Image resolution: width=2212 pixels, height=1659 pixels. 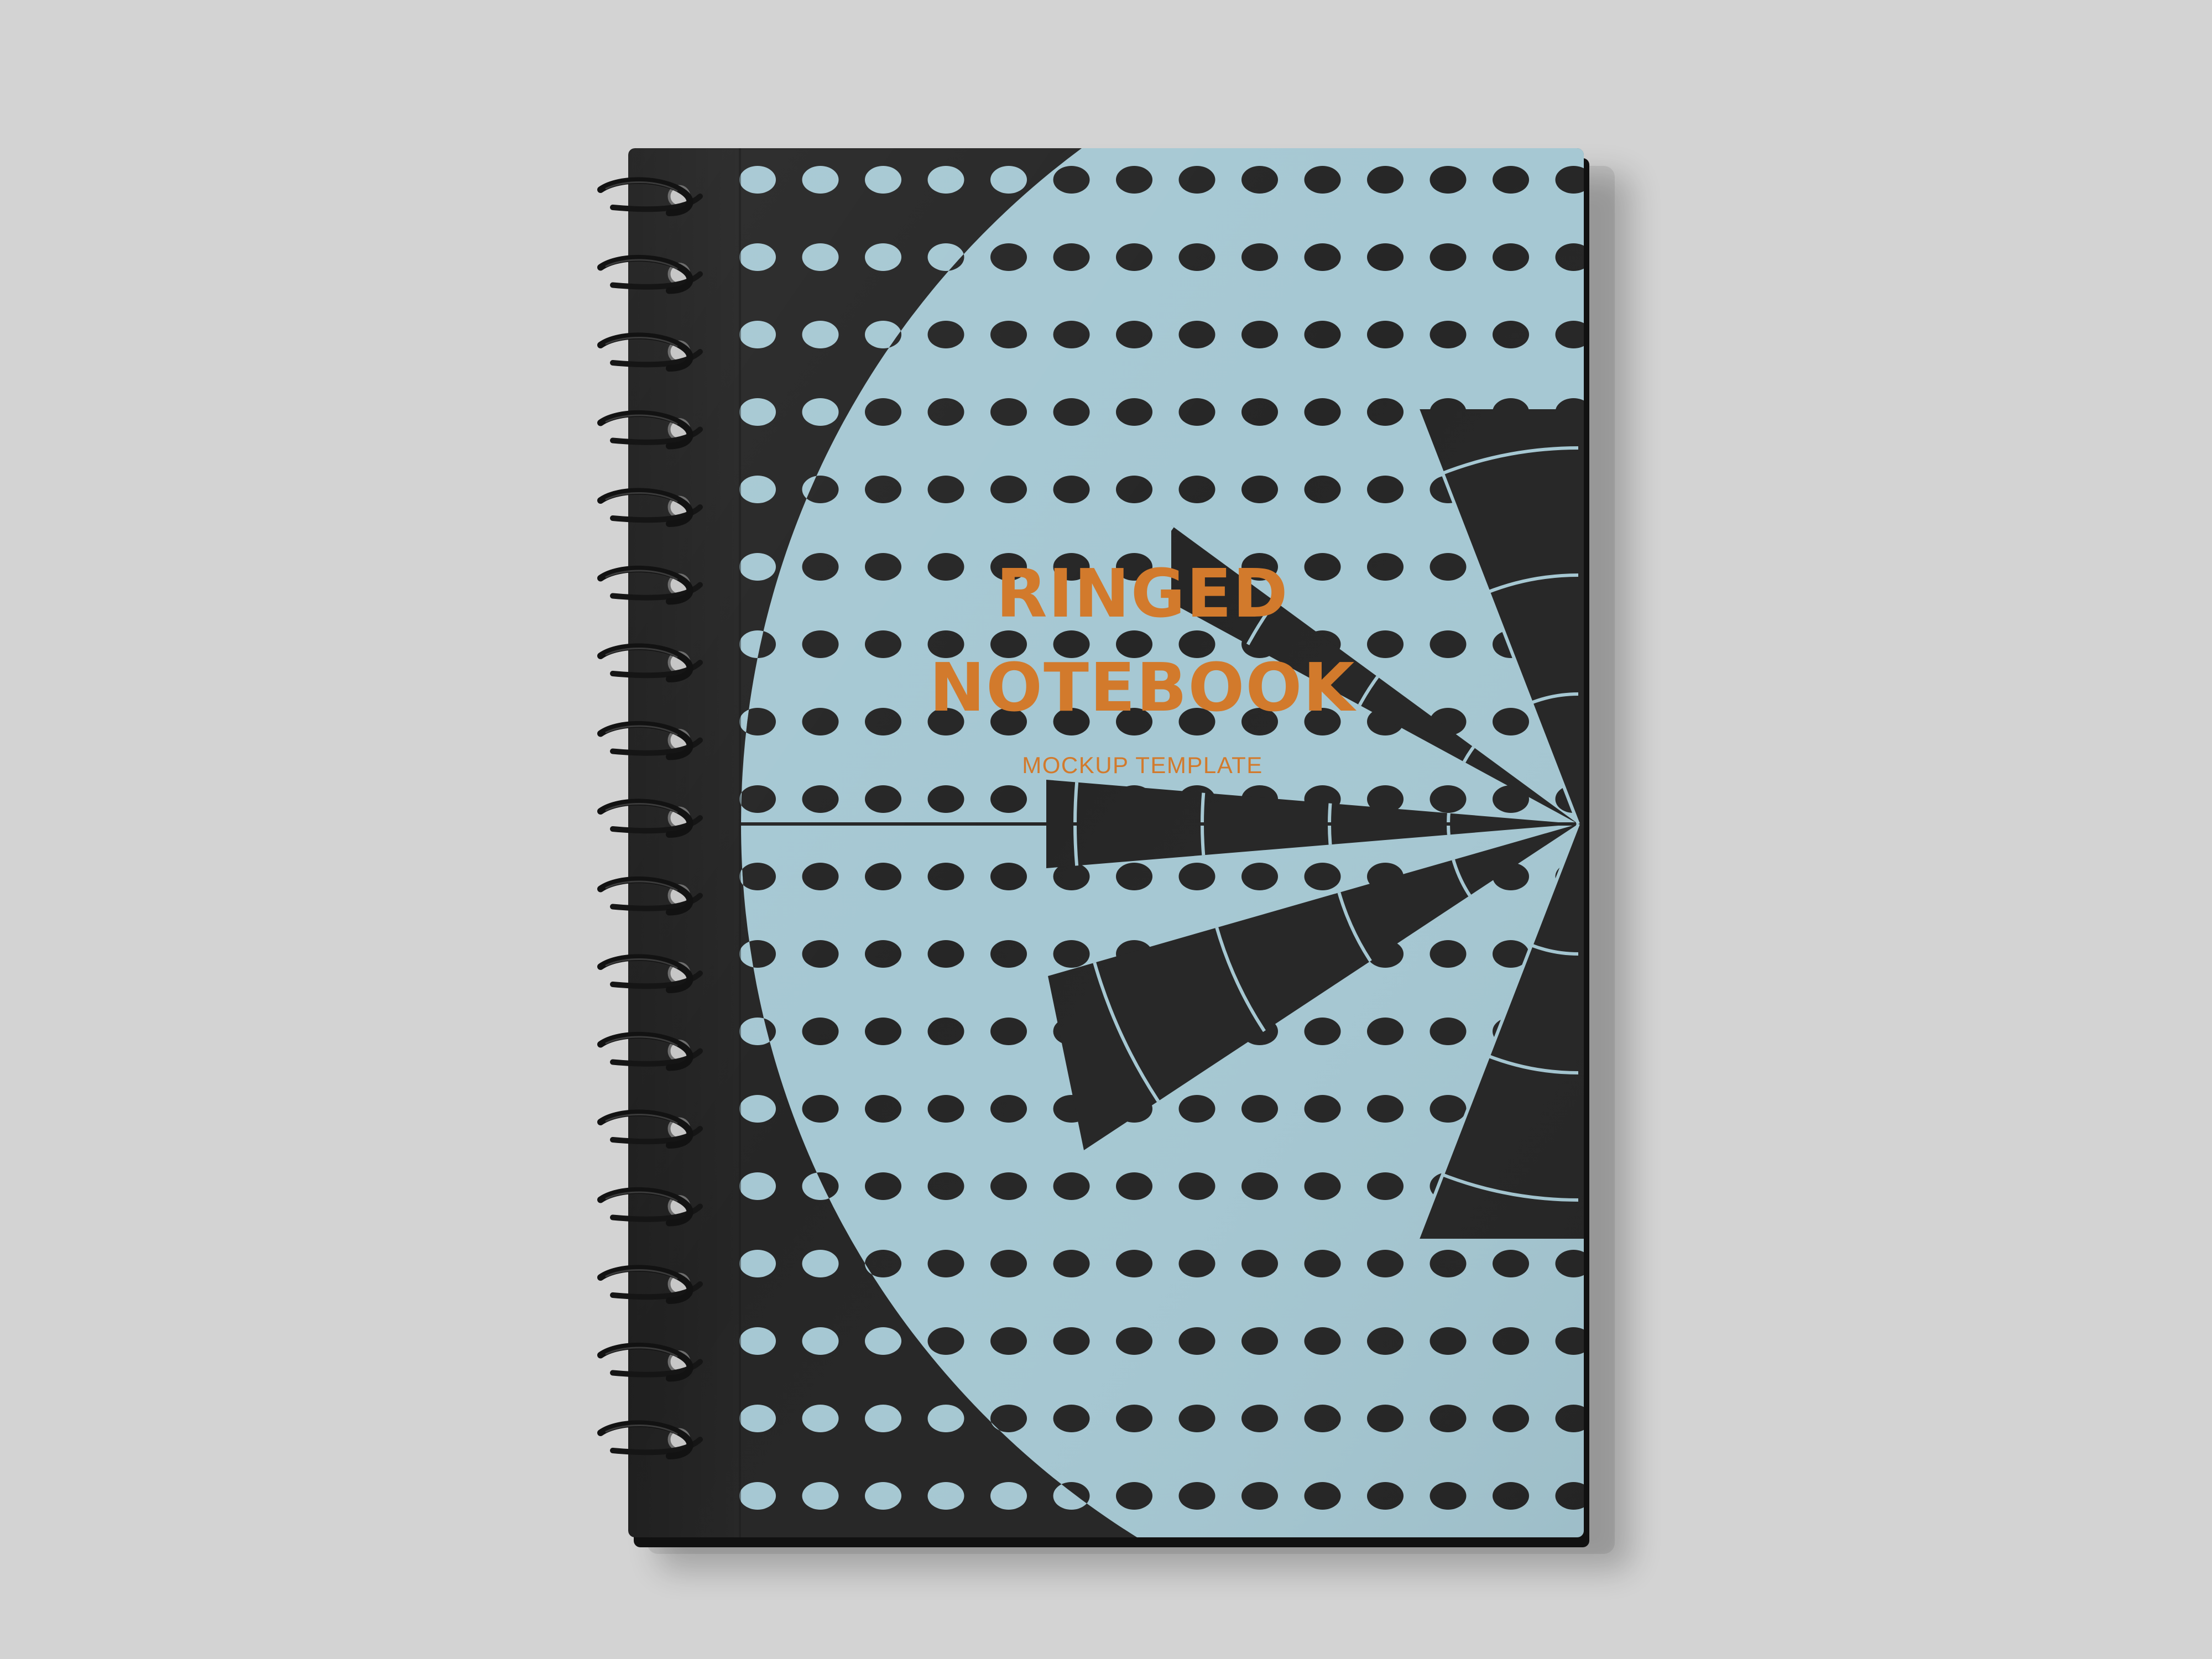 I want to click on cover-title-line-2: NOTEBOOK, so click(x=1143, y=688).